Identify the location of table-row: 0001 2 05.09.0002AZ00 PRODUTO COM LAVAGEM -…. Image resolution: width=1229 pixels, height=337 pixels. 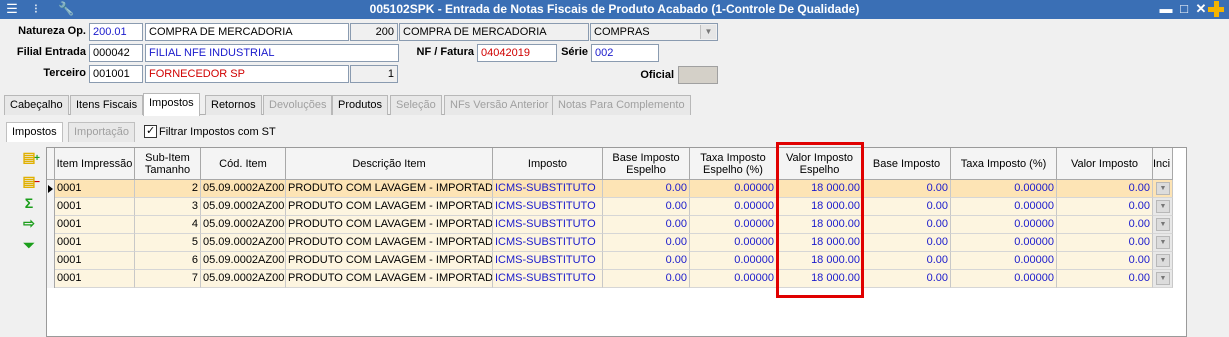
(616, 189).